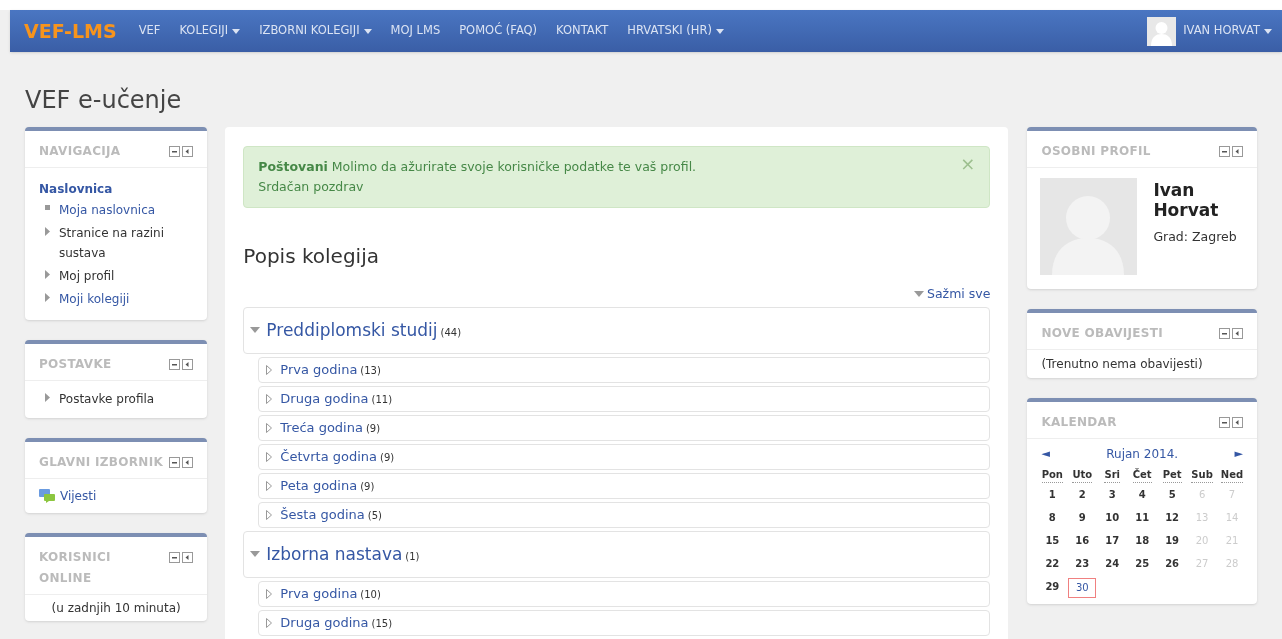 The image size is (1282, 639). Describe the element at coordinates (1082, 519) in the screenshot. I see `calendar-day: 9` at that location.